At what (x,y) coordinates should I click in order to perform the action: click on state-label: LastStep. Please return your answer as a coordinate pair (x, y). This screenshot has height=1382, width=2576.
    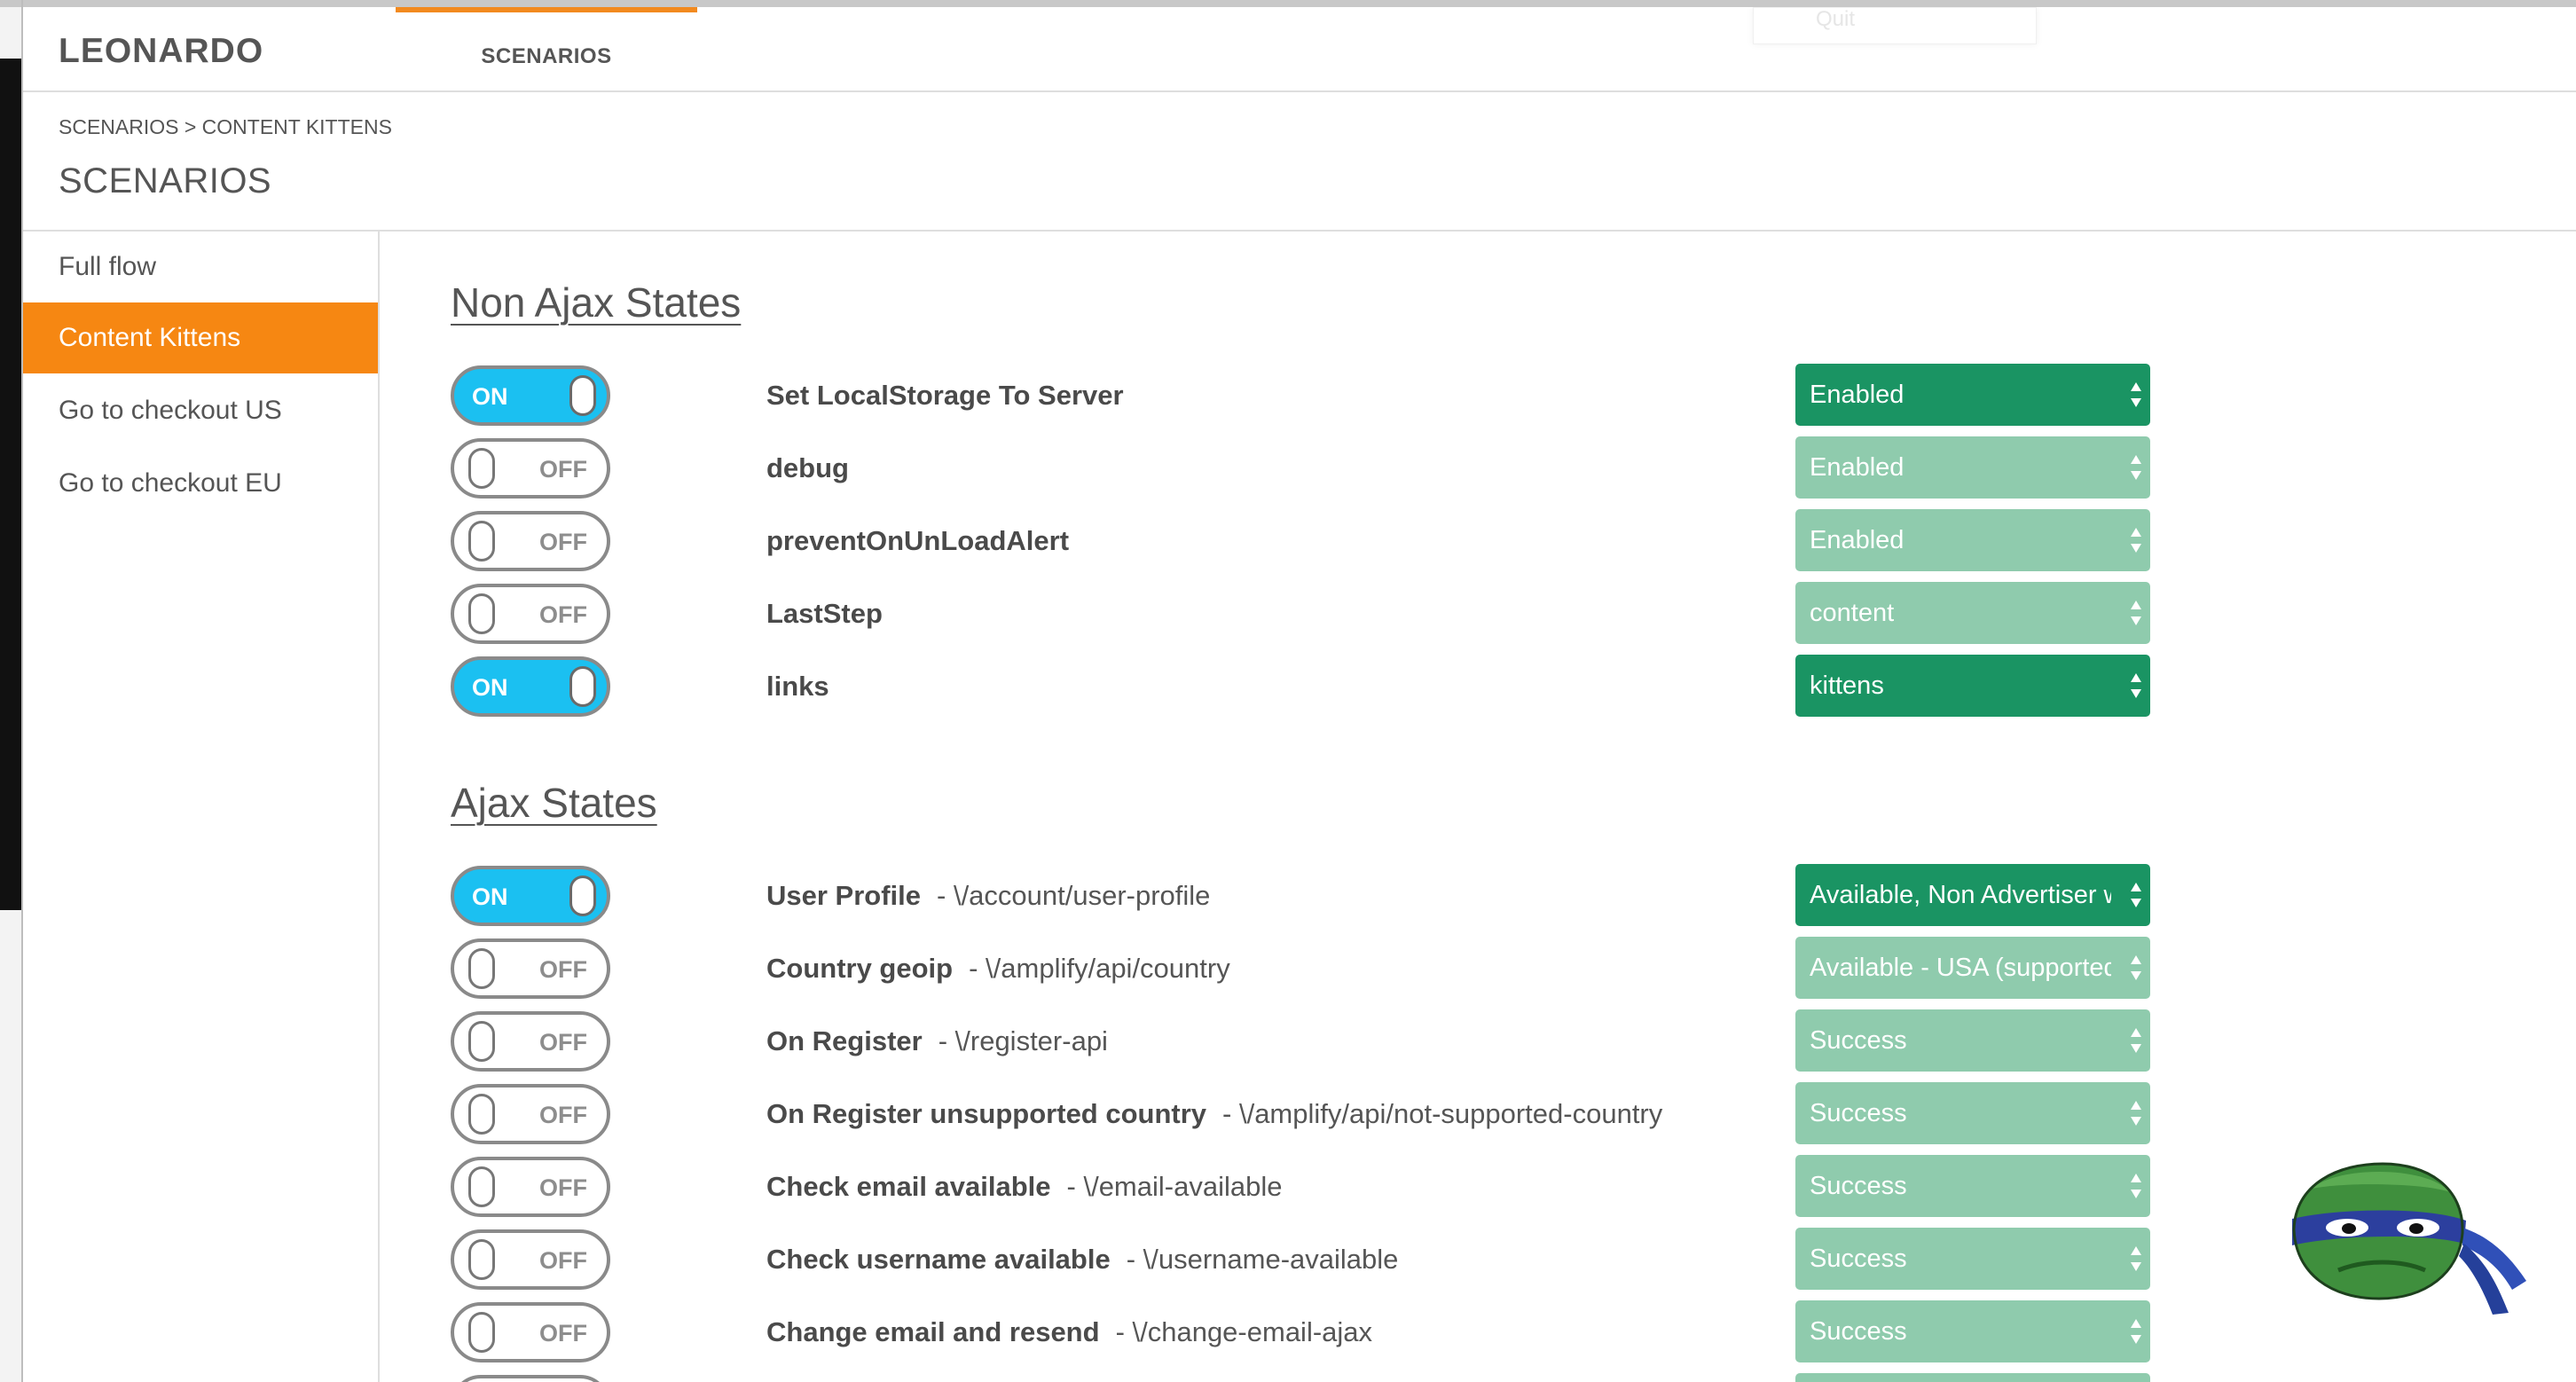
    Looking at the image, I should click on (824, 614).